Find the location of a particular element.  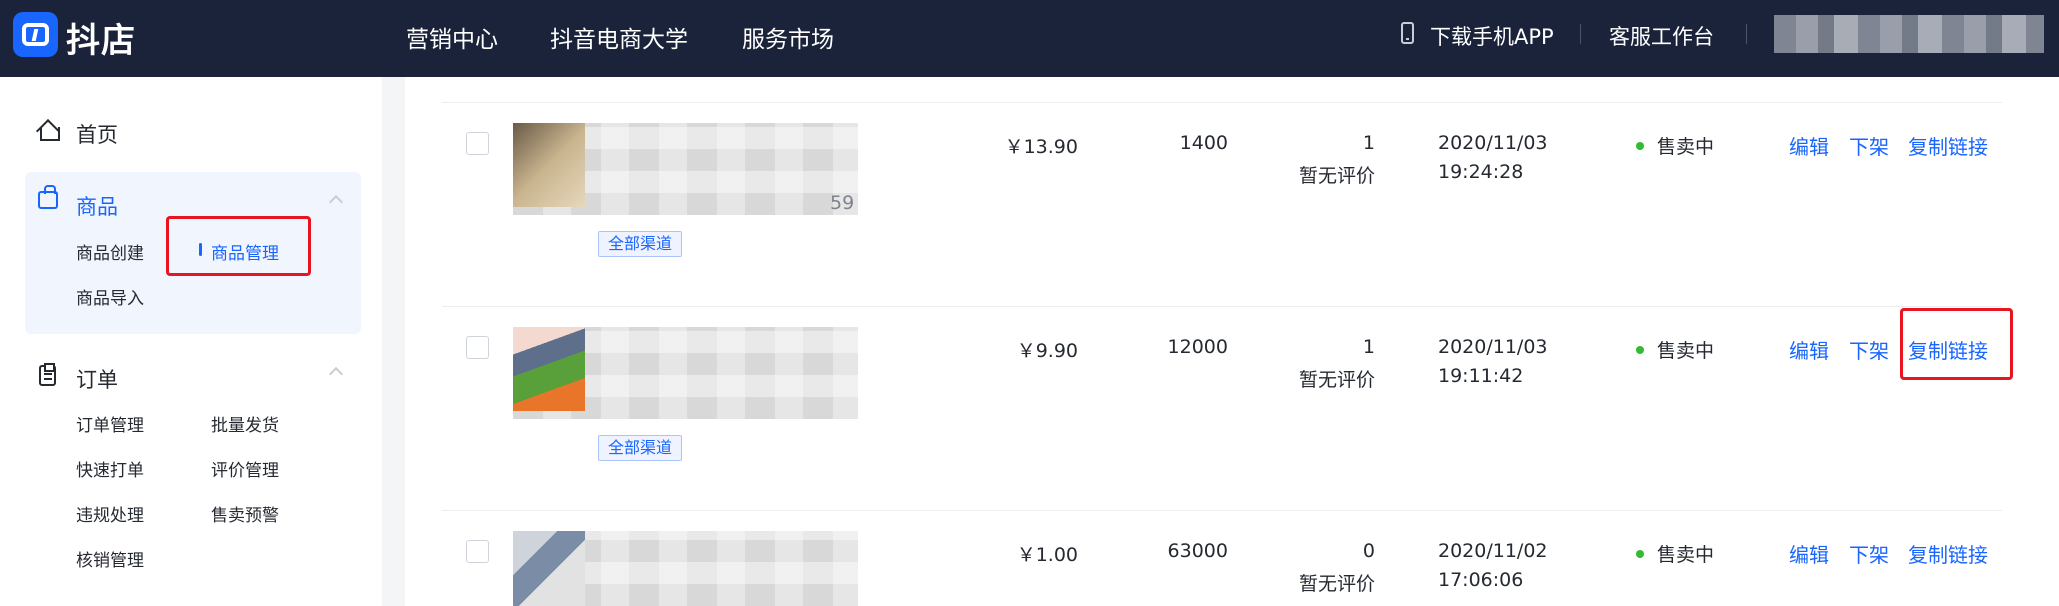

sidebar-item-sales-warning: 售卖预警 is located at coordinates (245, 513).